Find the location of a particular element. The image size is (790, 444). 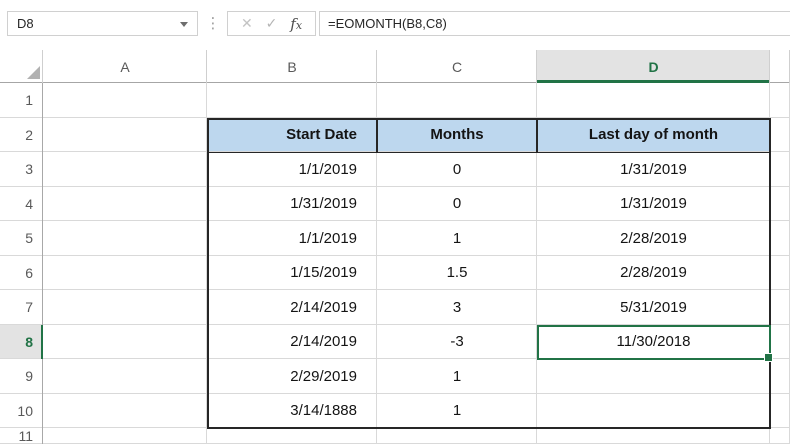

cell-e4 is located at coordinates (780, 203).